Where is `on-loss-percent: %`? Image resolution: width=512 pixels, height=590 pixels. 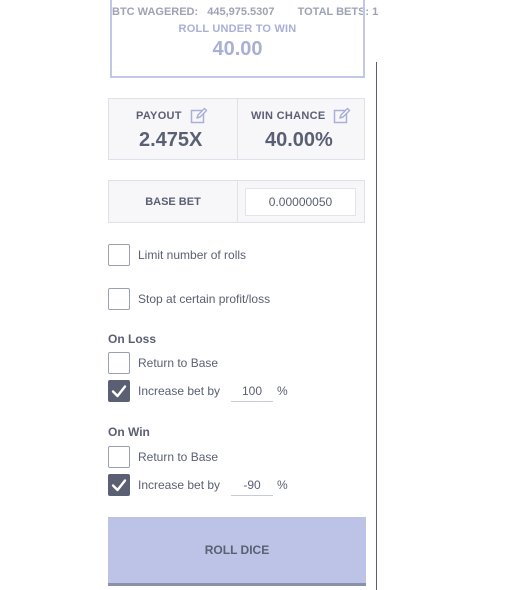
on-loss-percent: % is located at coordinates (282, 391).